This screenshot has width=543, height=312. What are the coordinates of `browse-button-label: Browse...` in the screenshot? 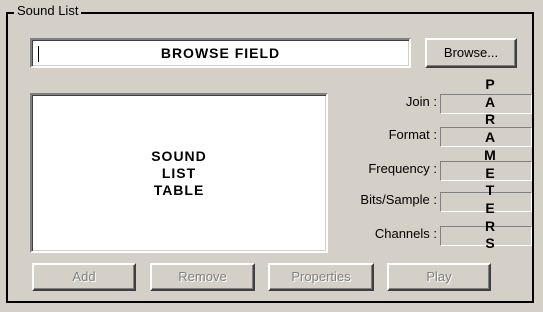 It's located at (471, 52).